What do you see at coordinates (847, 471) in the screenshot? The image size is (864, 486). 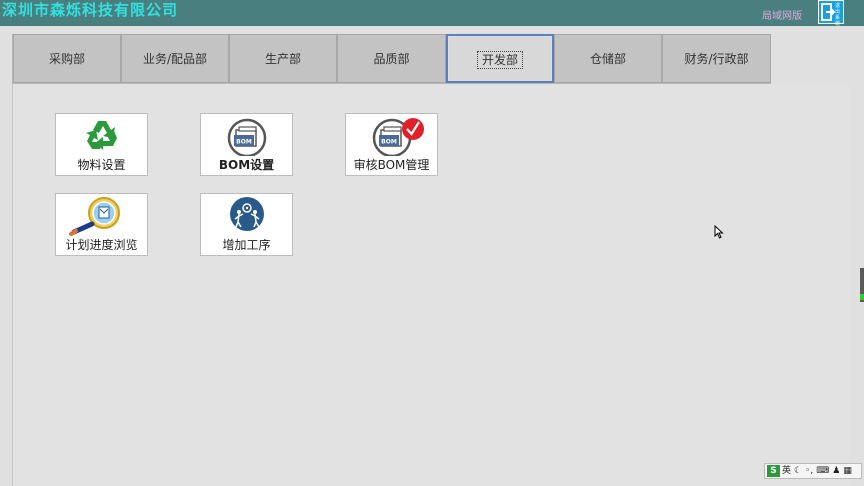 I see `grid-icon: ▦` at bounding box center [847, 471].